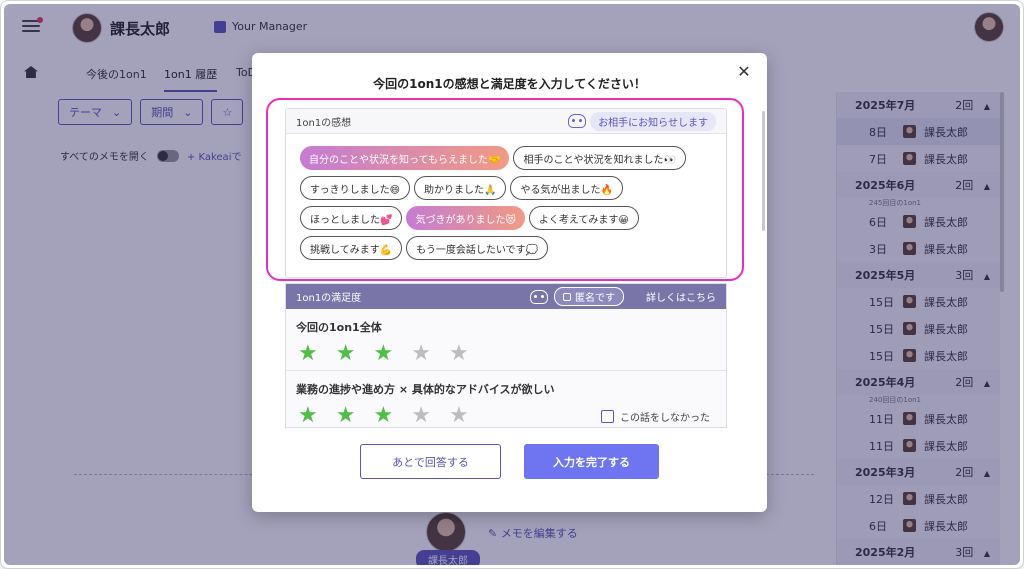 This screenshot has height=569, width=1024. I want to click on impression-chip: ほっとしました💕, so click(351, 218).